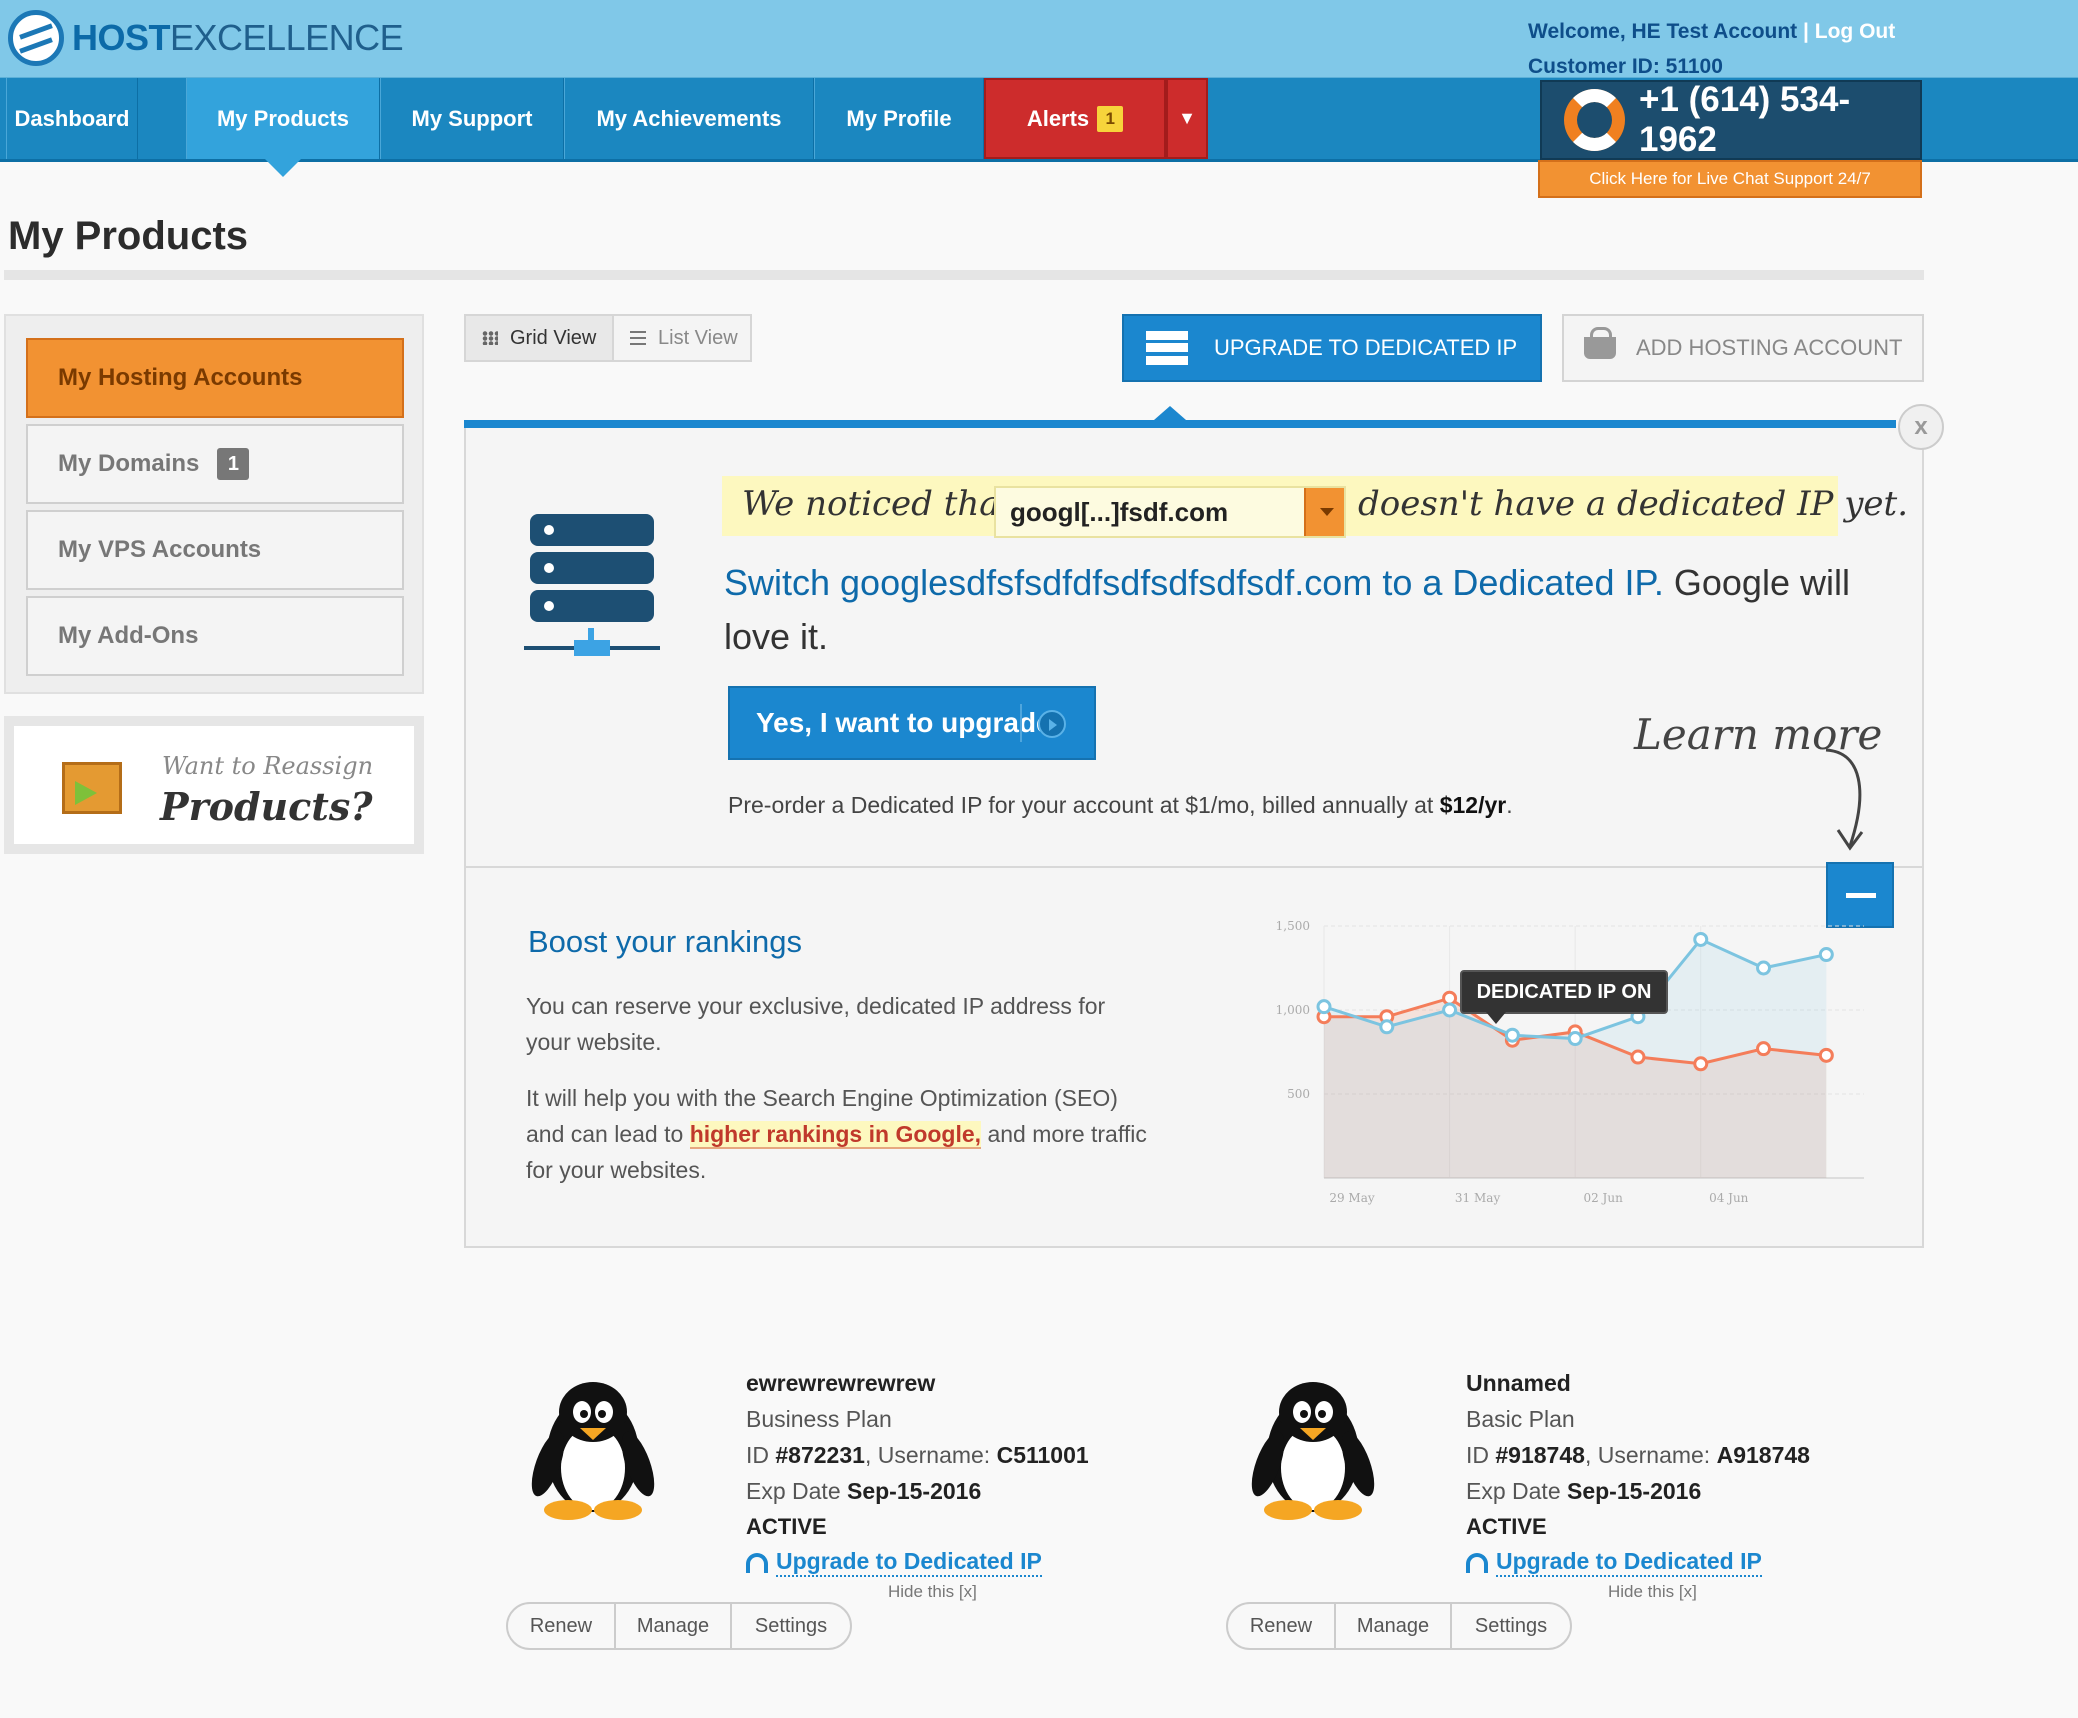 This screenshot has height=1718, width=2078. Describe the element at coordinates (129, 463) in the screenshot. I see `sidebar-item-label: My Domains` at that location.